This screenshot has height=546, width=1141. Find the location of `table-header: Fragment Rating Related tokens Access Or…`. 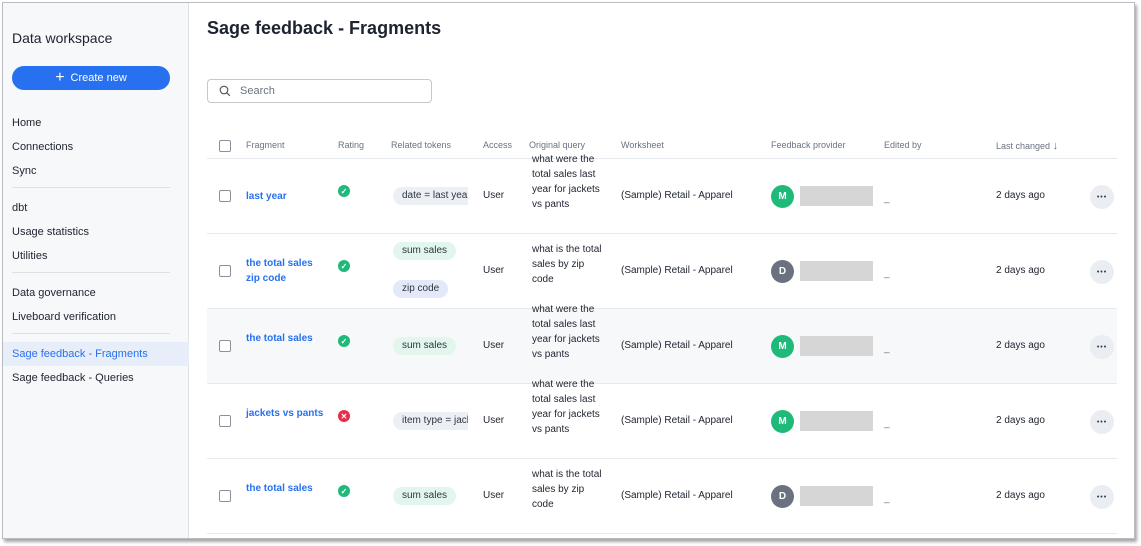

table-header: Fragment Rating Related tokens Access Or… is located at coordinates (662, 145).